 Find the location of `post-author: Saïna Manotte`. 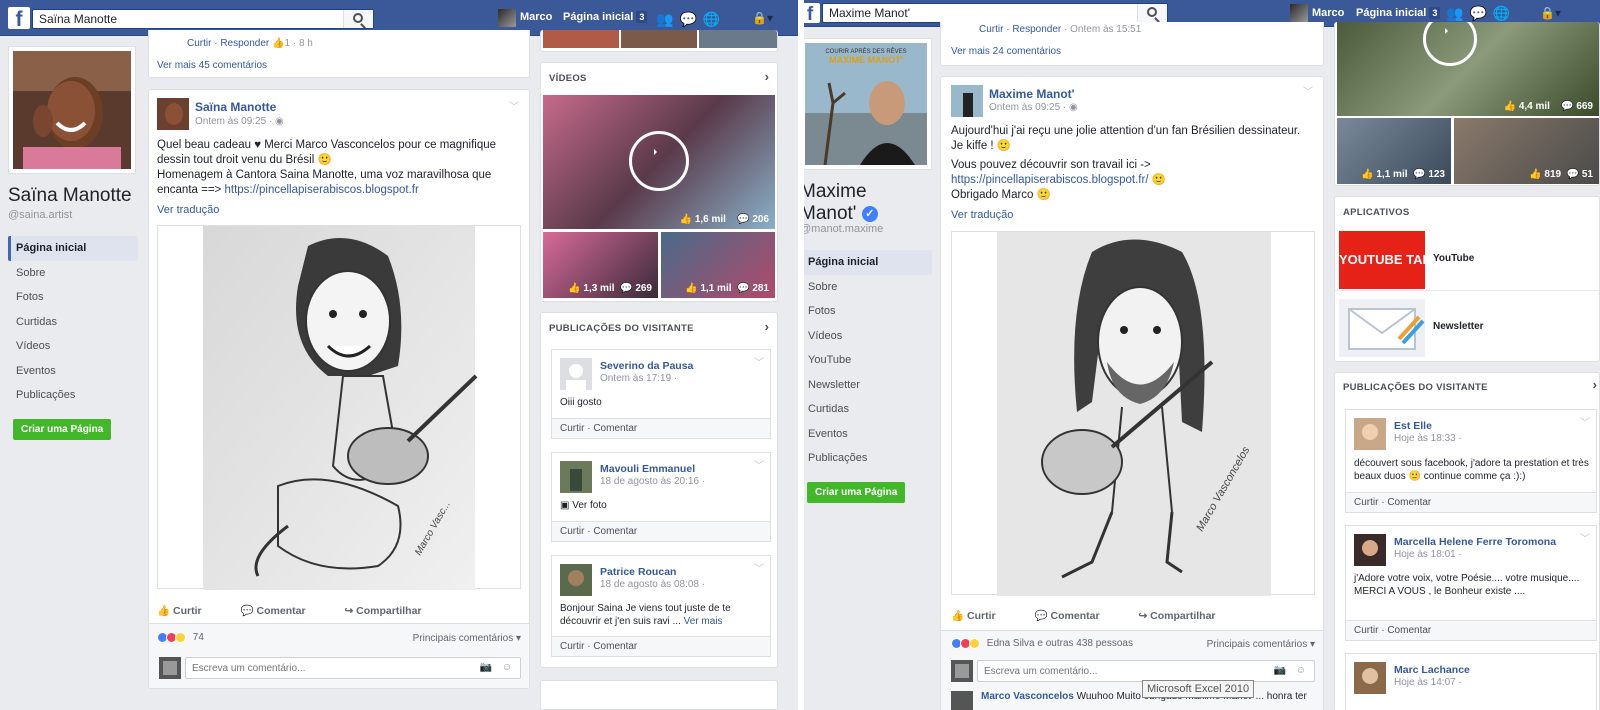

post-author: Saïna Manotte is located at coordinates (235, 107).